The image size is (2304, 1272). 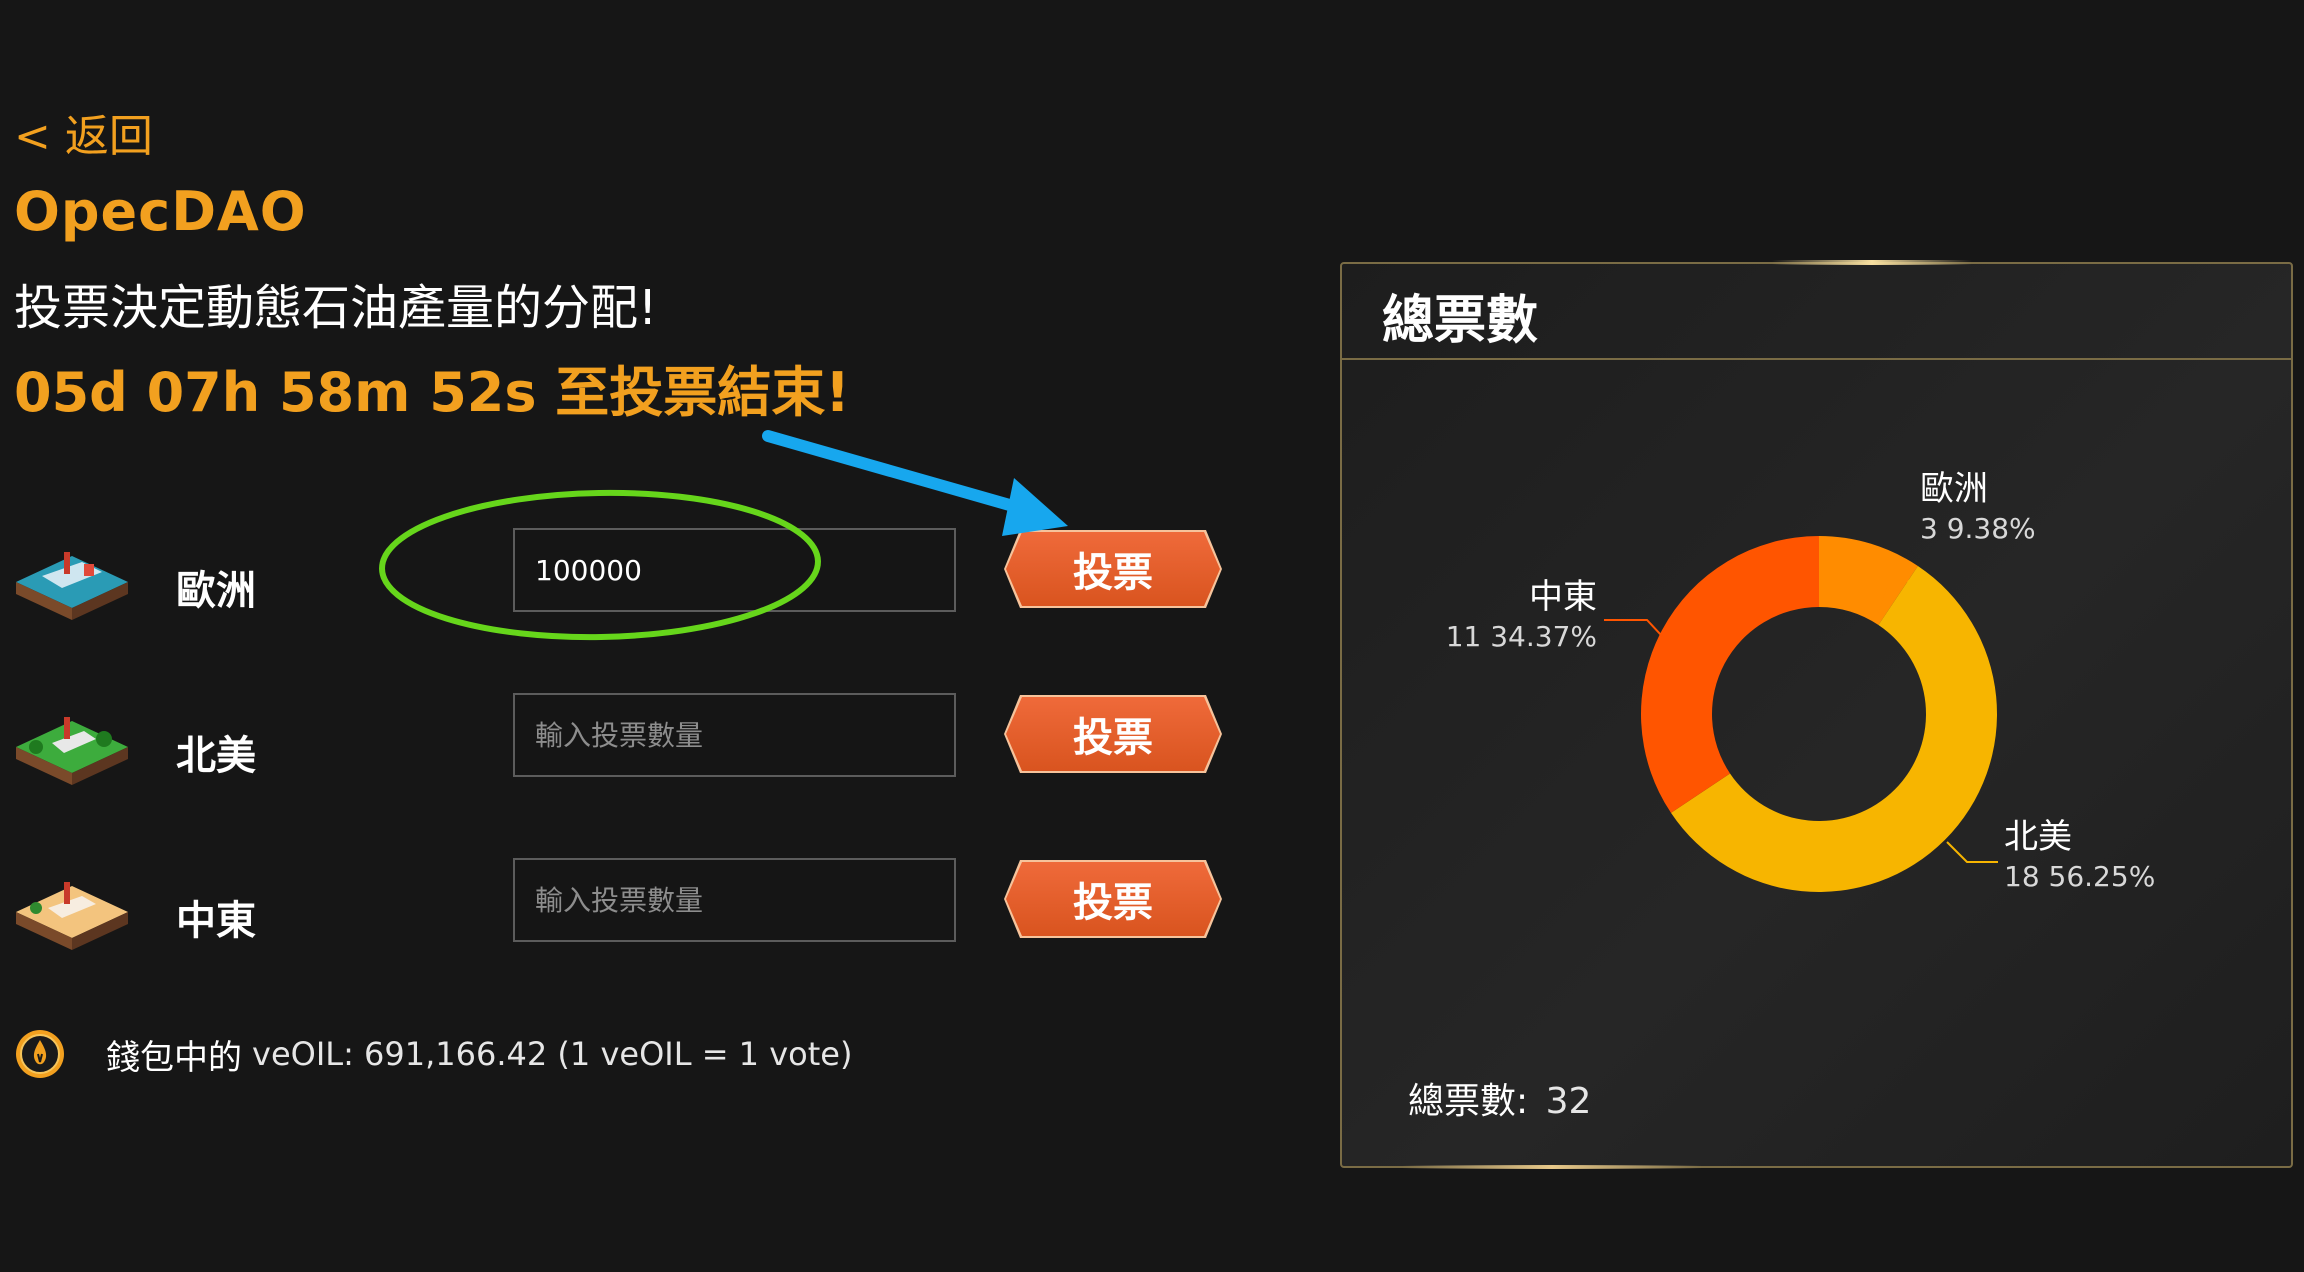 I want to click on leader-line-middle-east, so click(x=1633, y=628).